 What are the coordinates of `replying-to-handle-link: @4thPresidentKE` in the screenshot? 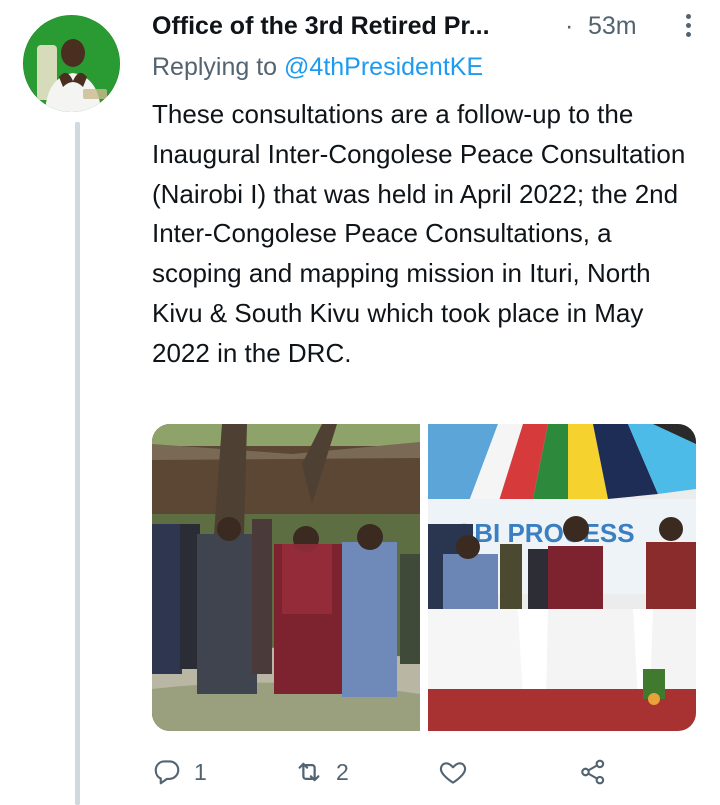 It's located at (383, 67).